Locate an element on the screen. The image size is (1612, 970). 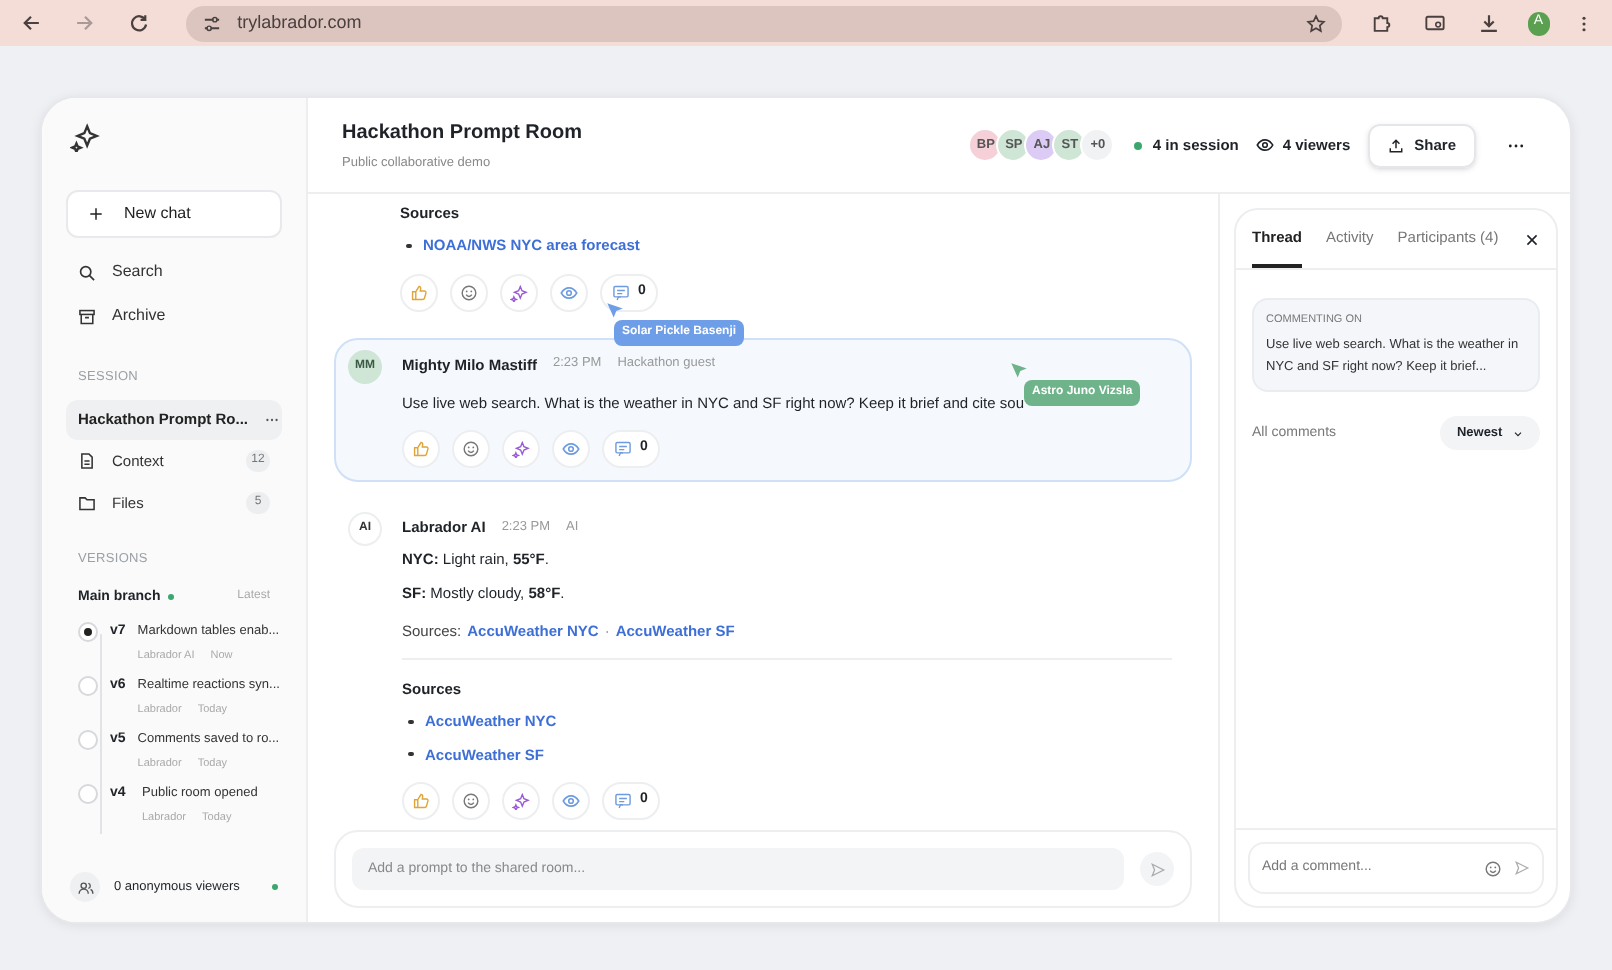
plus-icon is located at coordinates (96, 214).